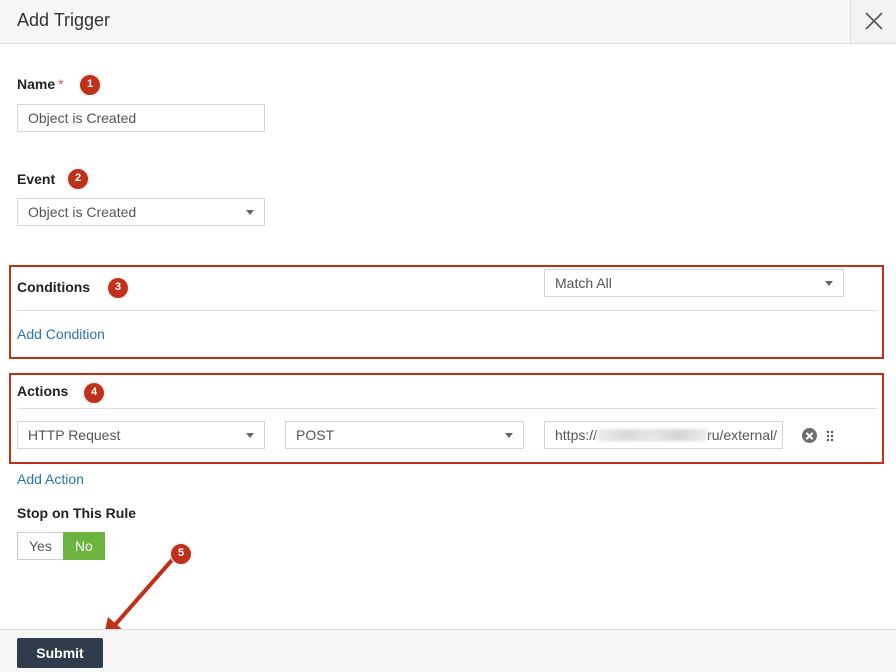  Describe the element at coordinates (61, 84) in the screenshot. I see `required-mark: *` at that location.